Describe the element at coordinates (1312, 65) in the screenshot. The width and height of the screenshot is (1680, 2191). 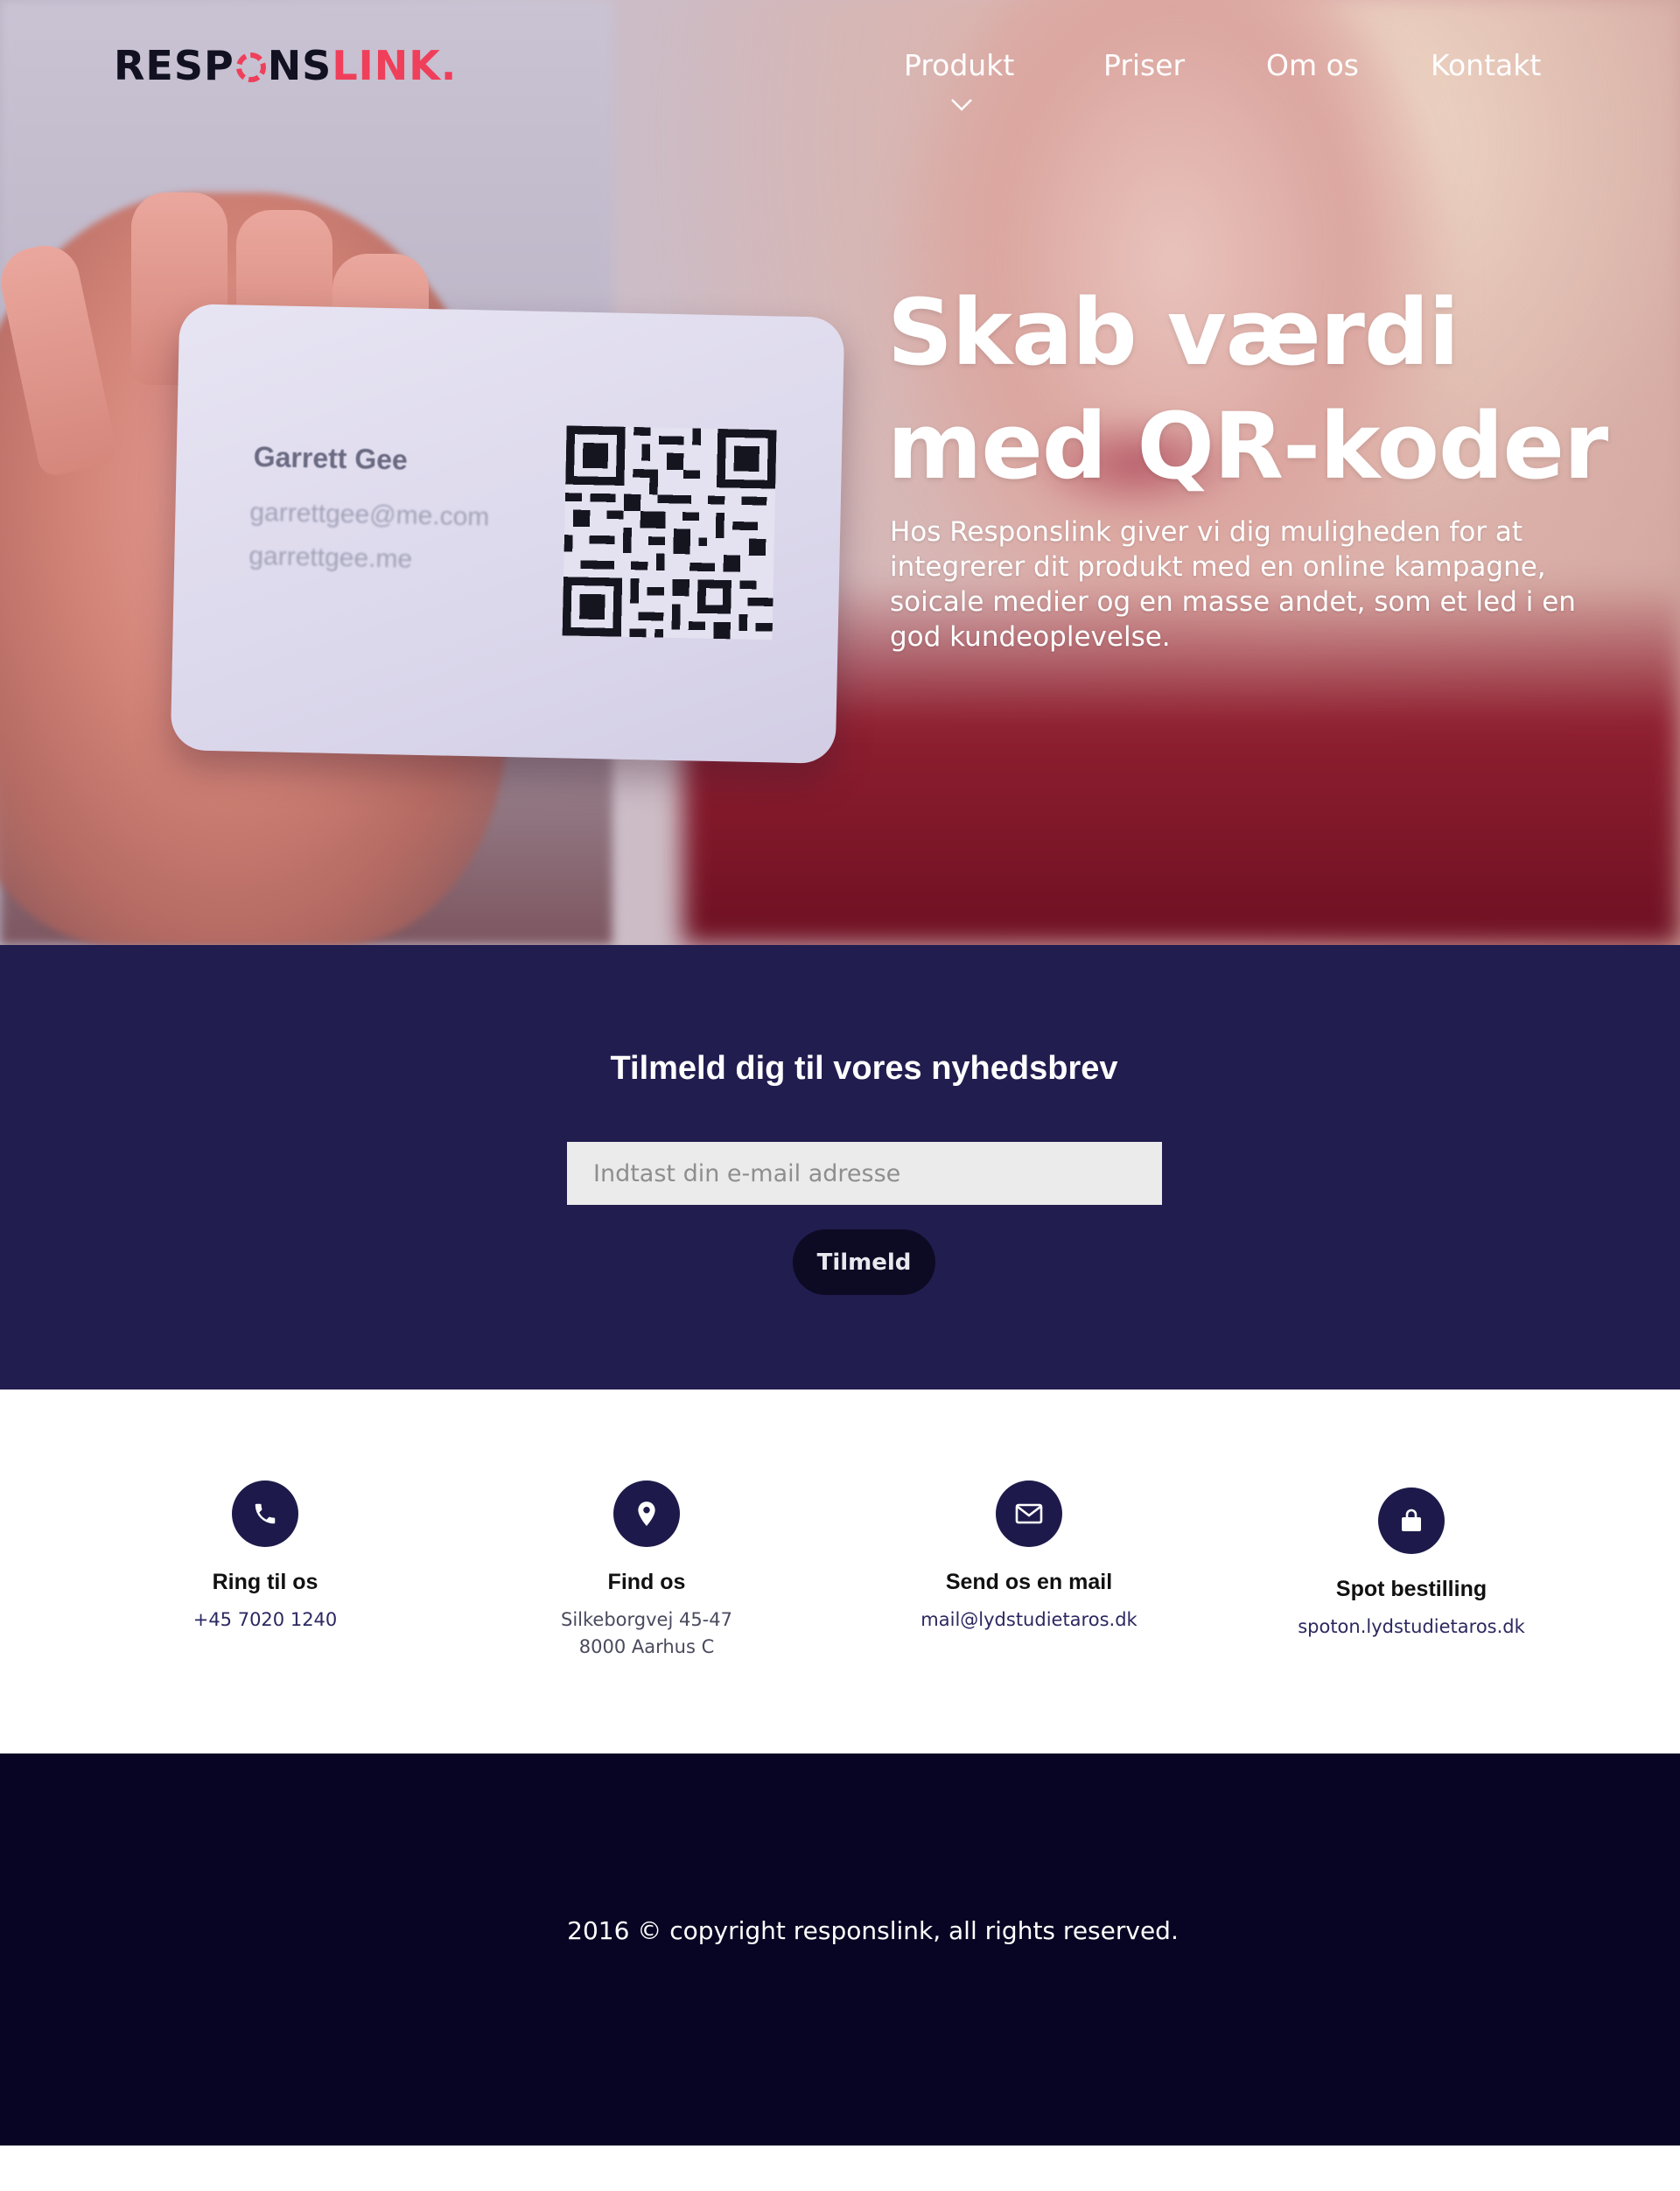
I see `nav-item-om-os: Om os` at that location.